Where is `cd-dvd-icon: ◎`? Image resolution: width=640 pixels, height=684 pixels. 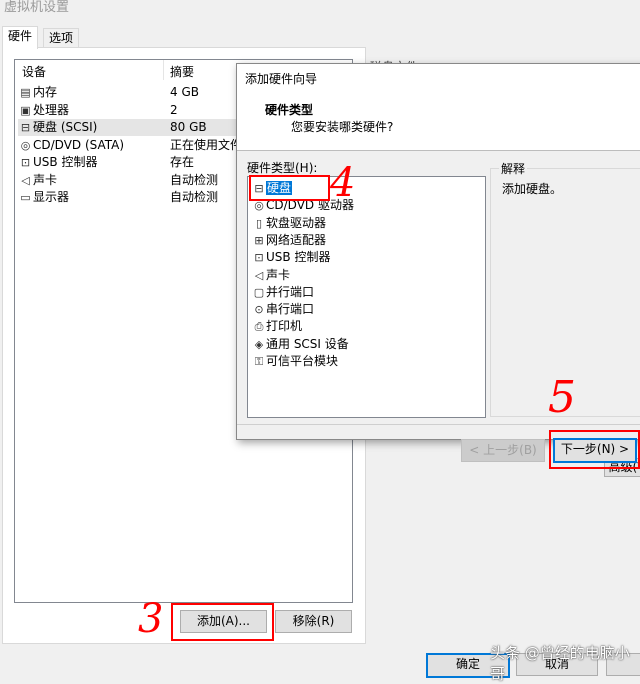
cd-dvd-icon: ◎ is located at coordinates (25, 145).